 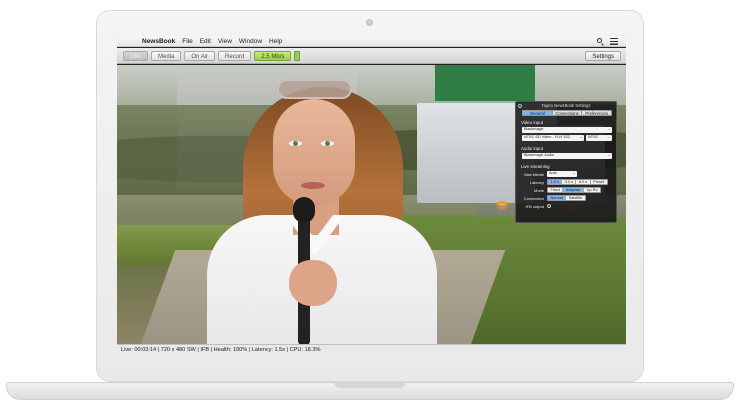 I want to click on menu-view: View, so click(x=225, y=41).